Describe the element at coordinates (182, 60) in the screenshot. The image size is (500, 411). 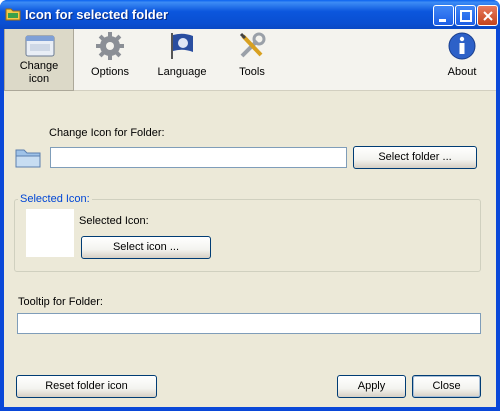
I see `tab-language: Language` at that location.